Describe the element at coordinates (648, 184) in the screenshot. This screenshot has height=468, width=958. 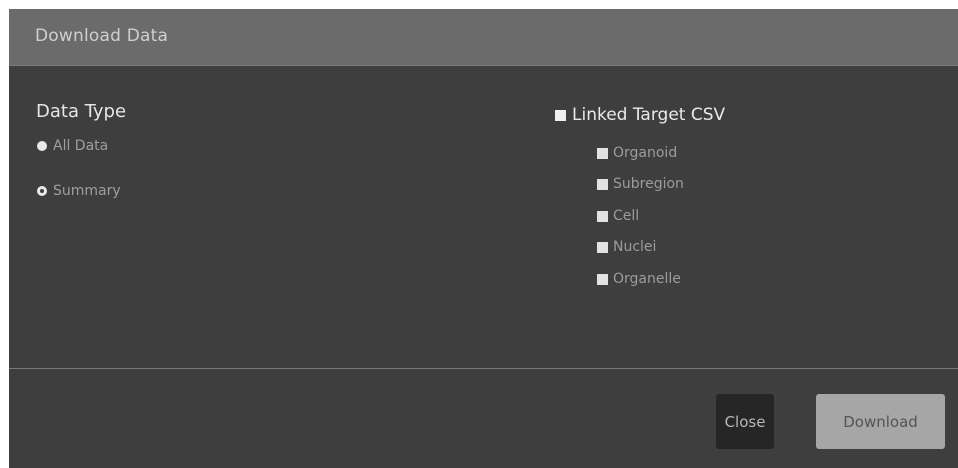
I see `checkbox-label: Subregion` at that location.